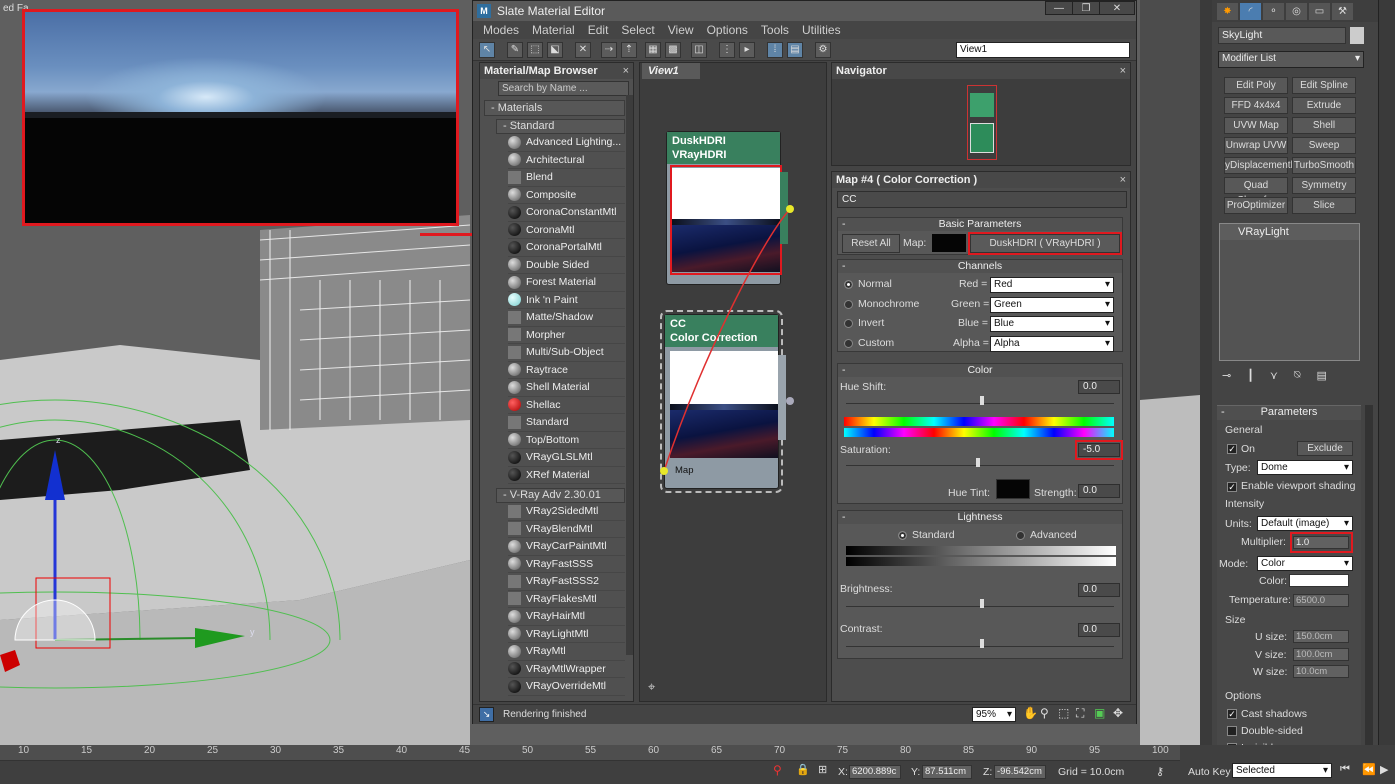 The image size is (1395, 784). I want to click on material-item: Shellac, so click(566, 405).